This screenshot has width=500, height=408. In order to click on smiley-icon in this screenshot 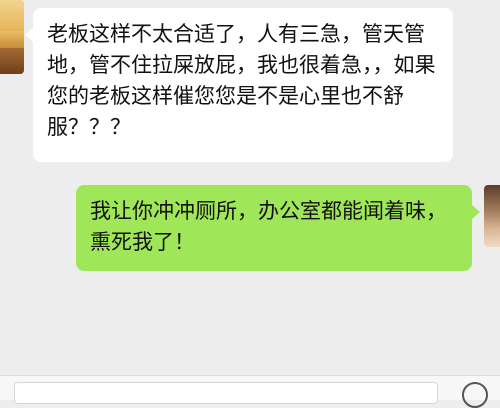, I will do `click(475, 395)`.